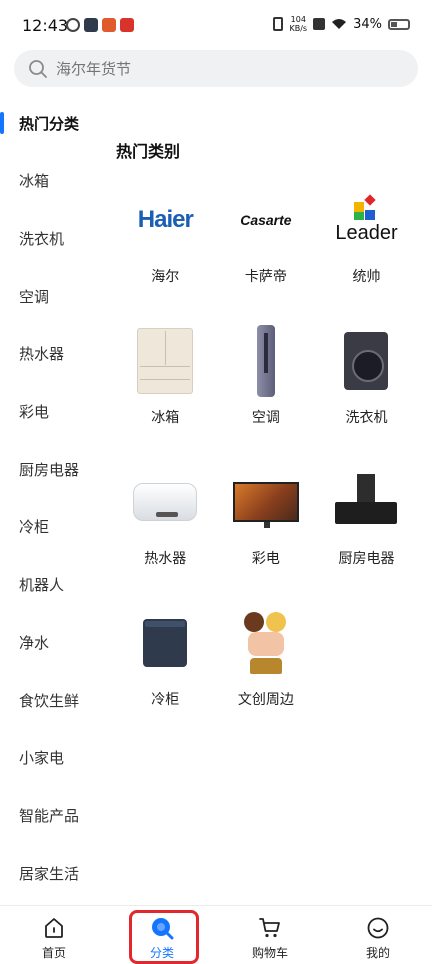 The width and height of the screenshot is (432, 964). What do you see at coordinates (52, 123) in the screenshot?
I see `sidebar-item-hot: 热门分类` at bounding box center [52, 123].